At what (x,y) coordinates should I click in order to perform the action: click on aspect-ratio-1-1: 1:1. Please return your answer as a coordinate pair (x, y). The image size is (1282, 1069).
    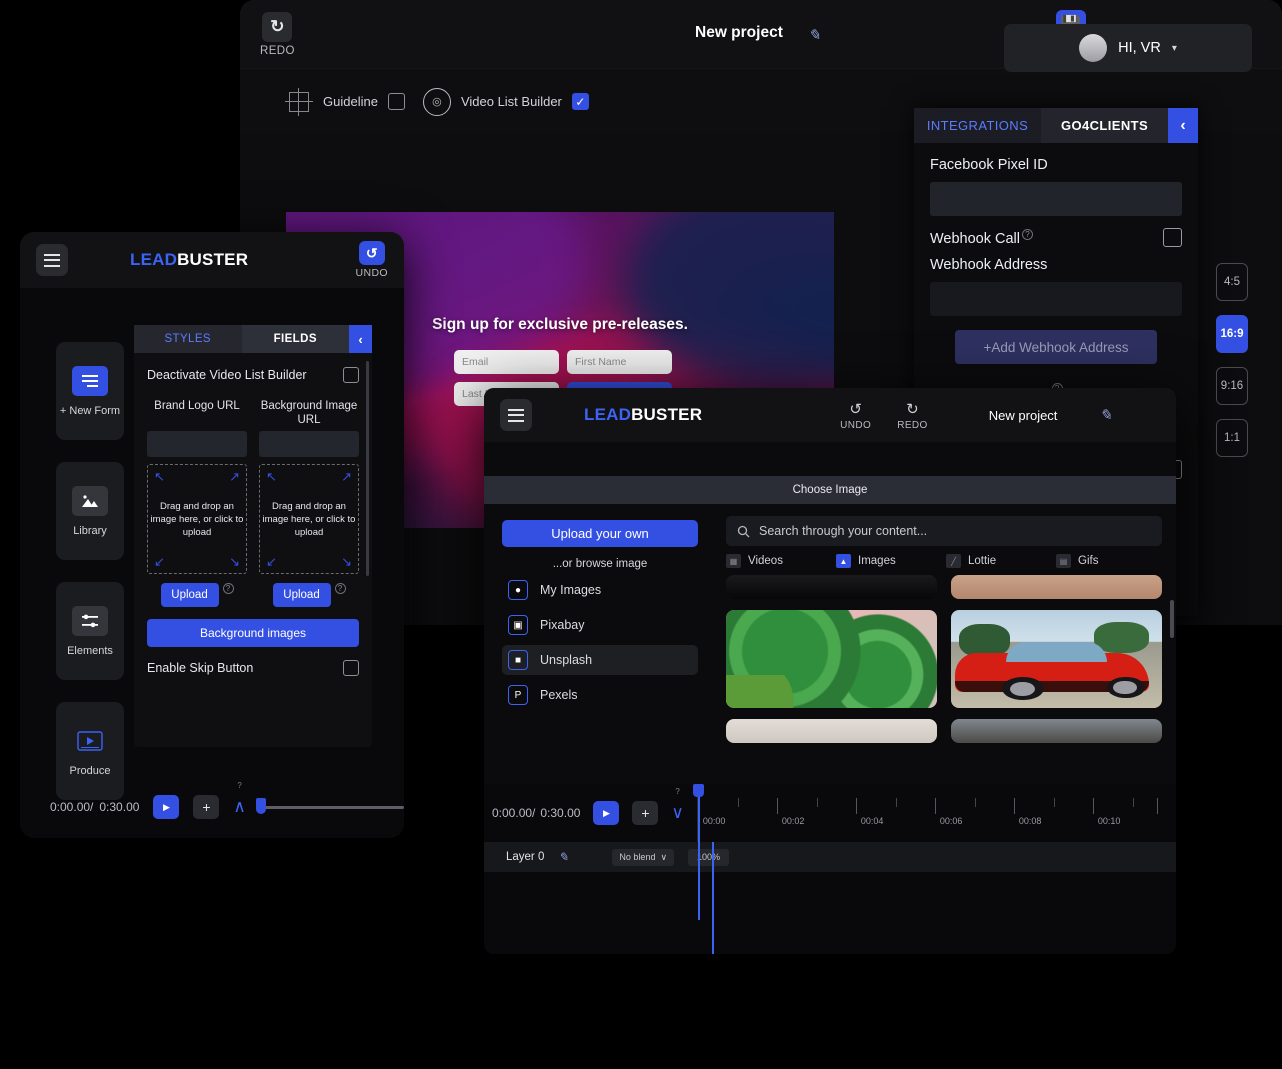
    Looking at the image, I should click on (1232, 438).